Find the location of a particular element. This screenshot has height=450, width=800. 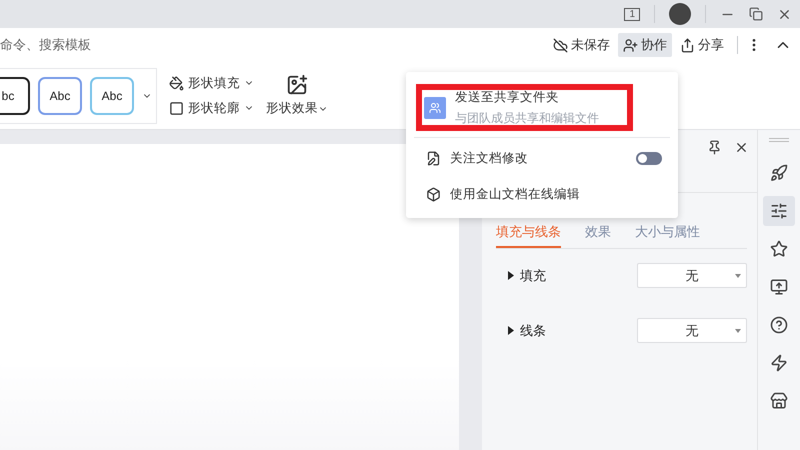

restore-icon is located at coordinates (756, 14).